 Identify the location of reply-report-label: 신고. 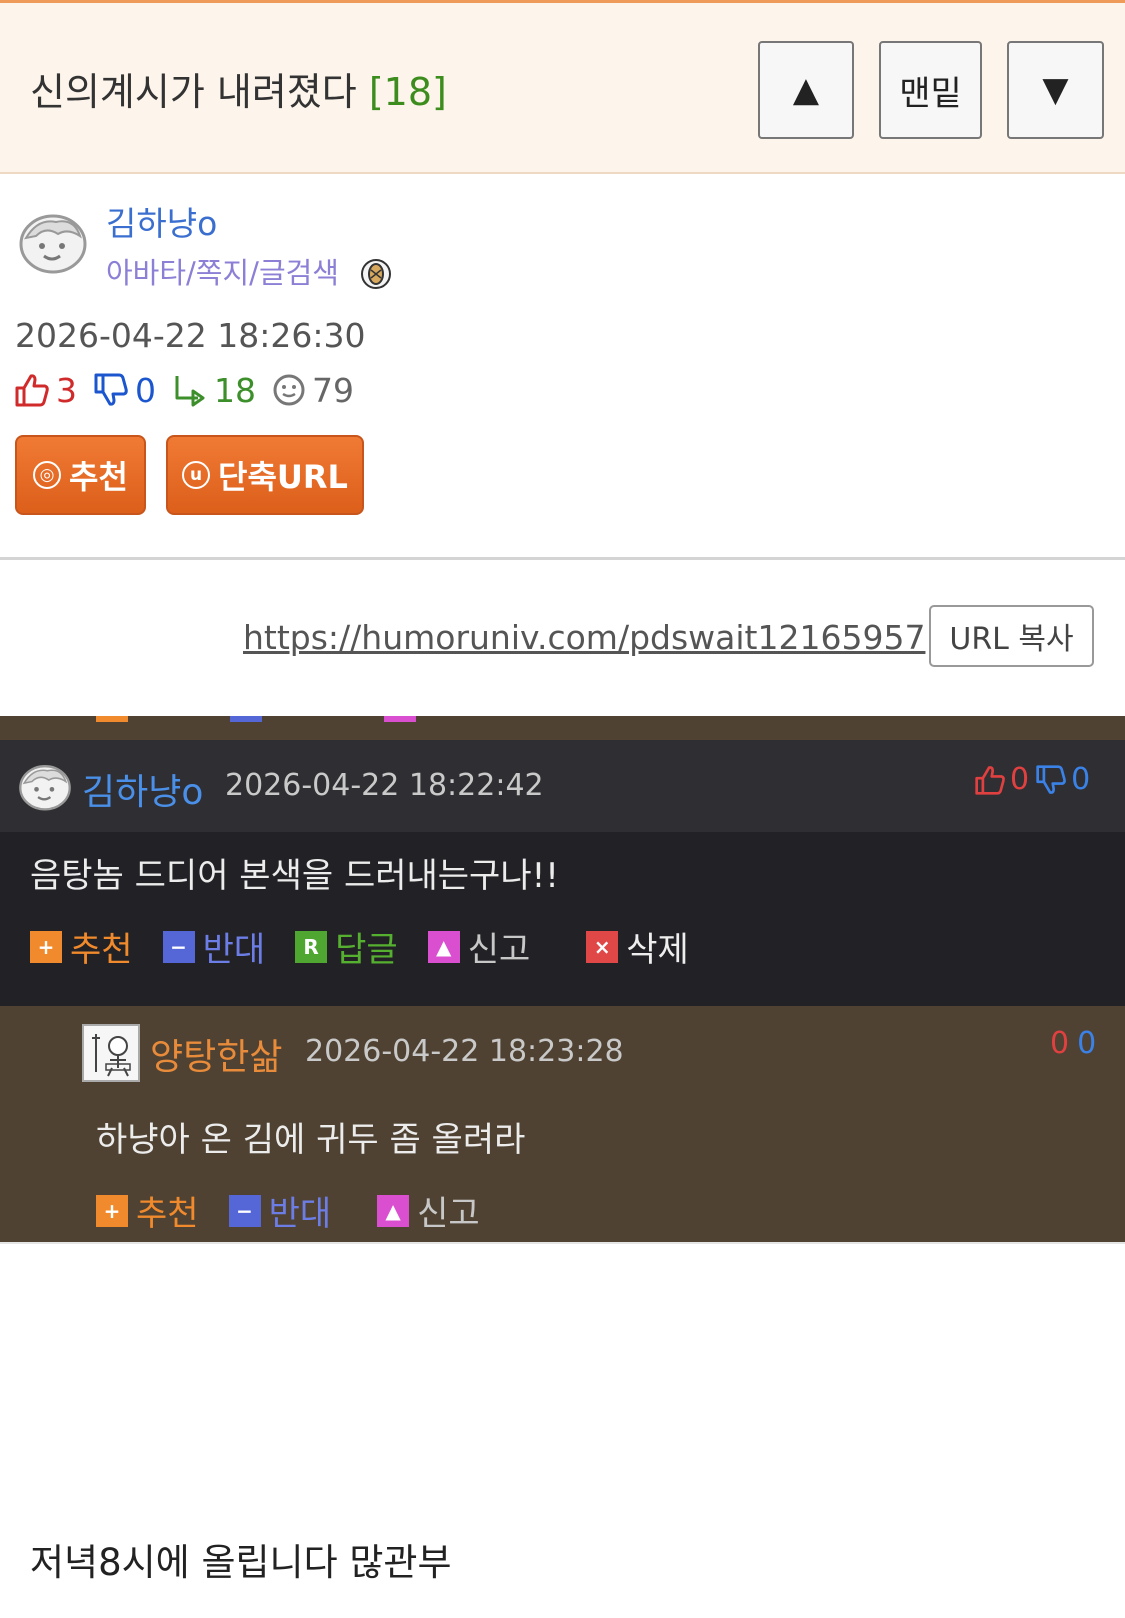
(448, 1214).